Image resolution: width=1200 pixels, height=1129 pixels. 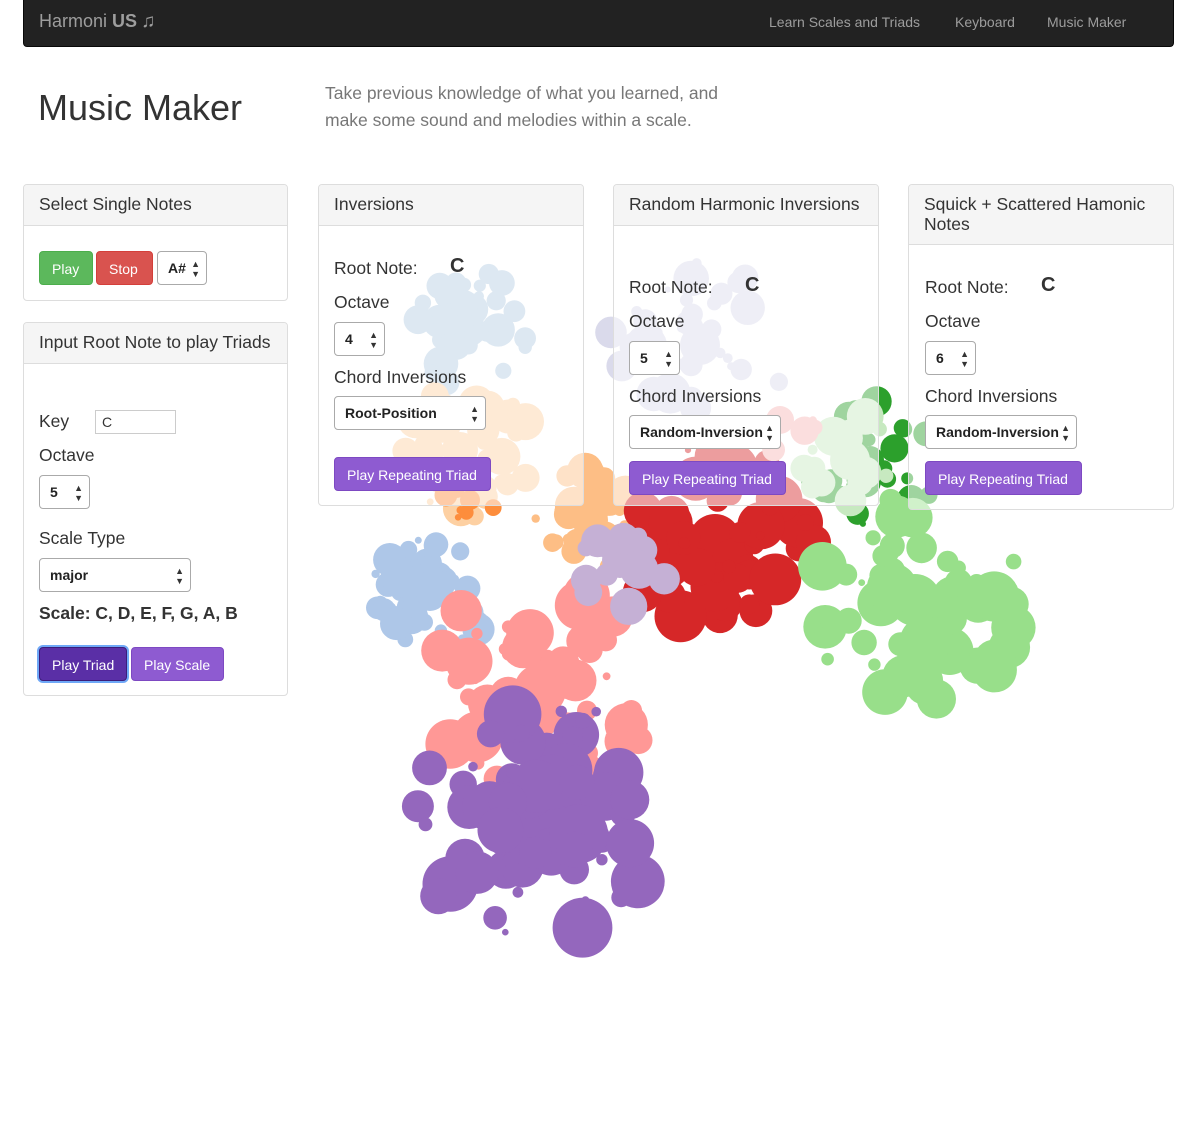 What do you see at coordinates (66, 268) in the screenshot?
I see `play-button: Play` at bounding box center [66, 268].